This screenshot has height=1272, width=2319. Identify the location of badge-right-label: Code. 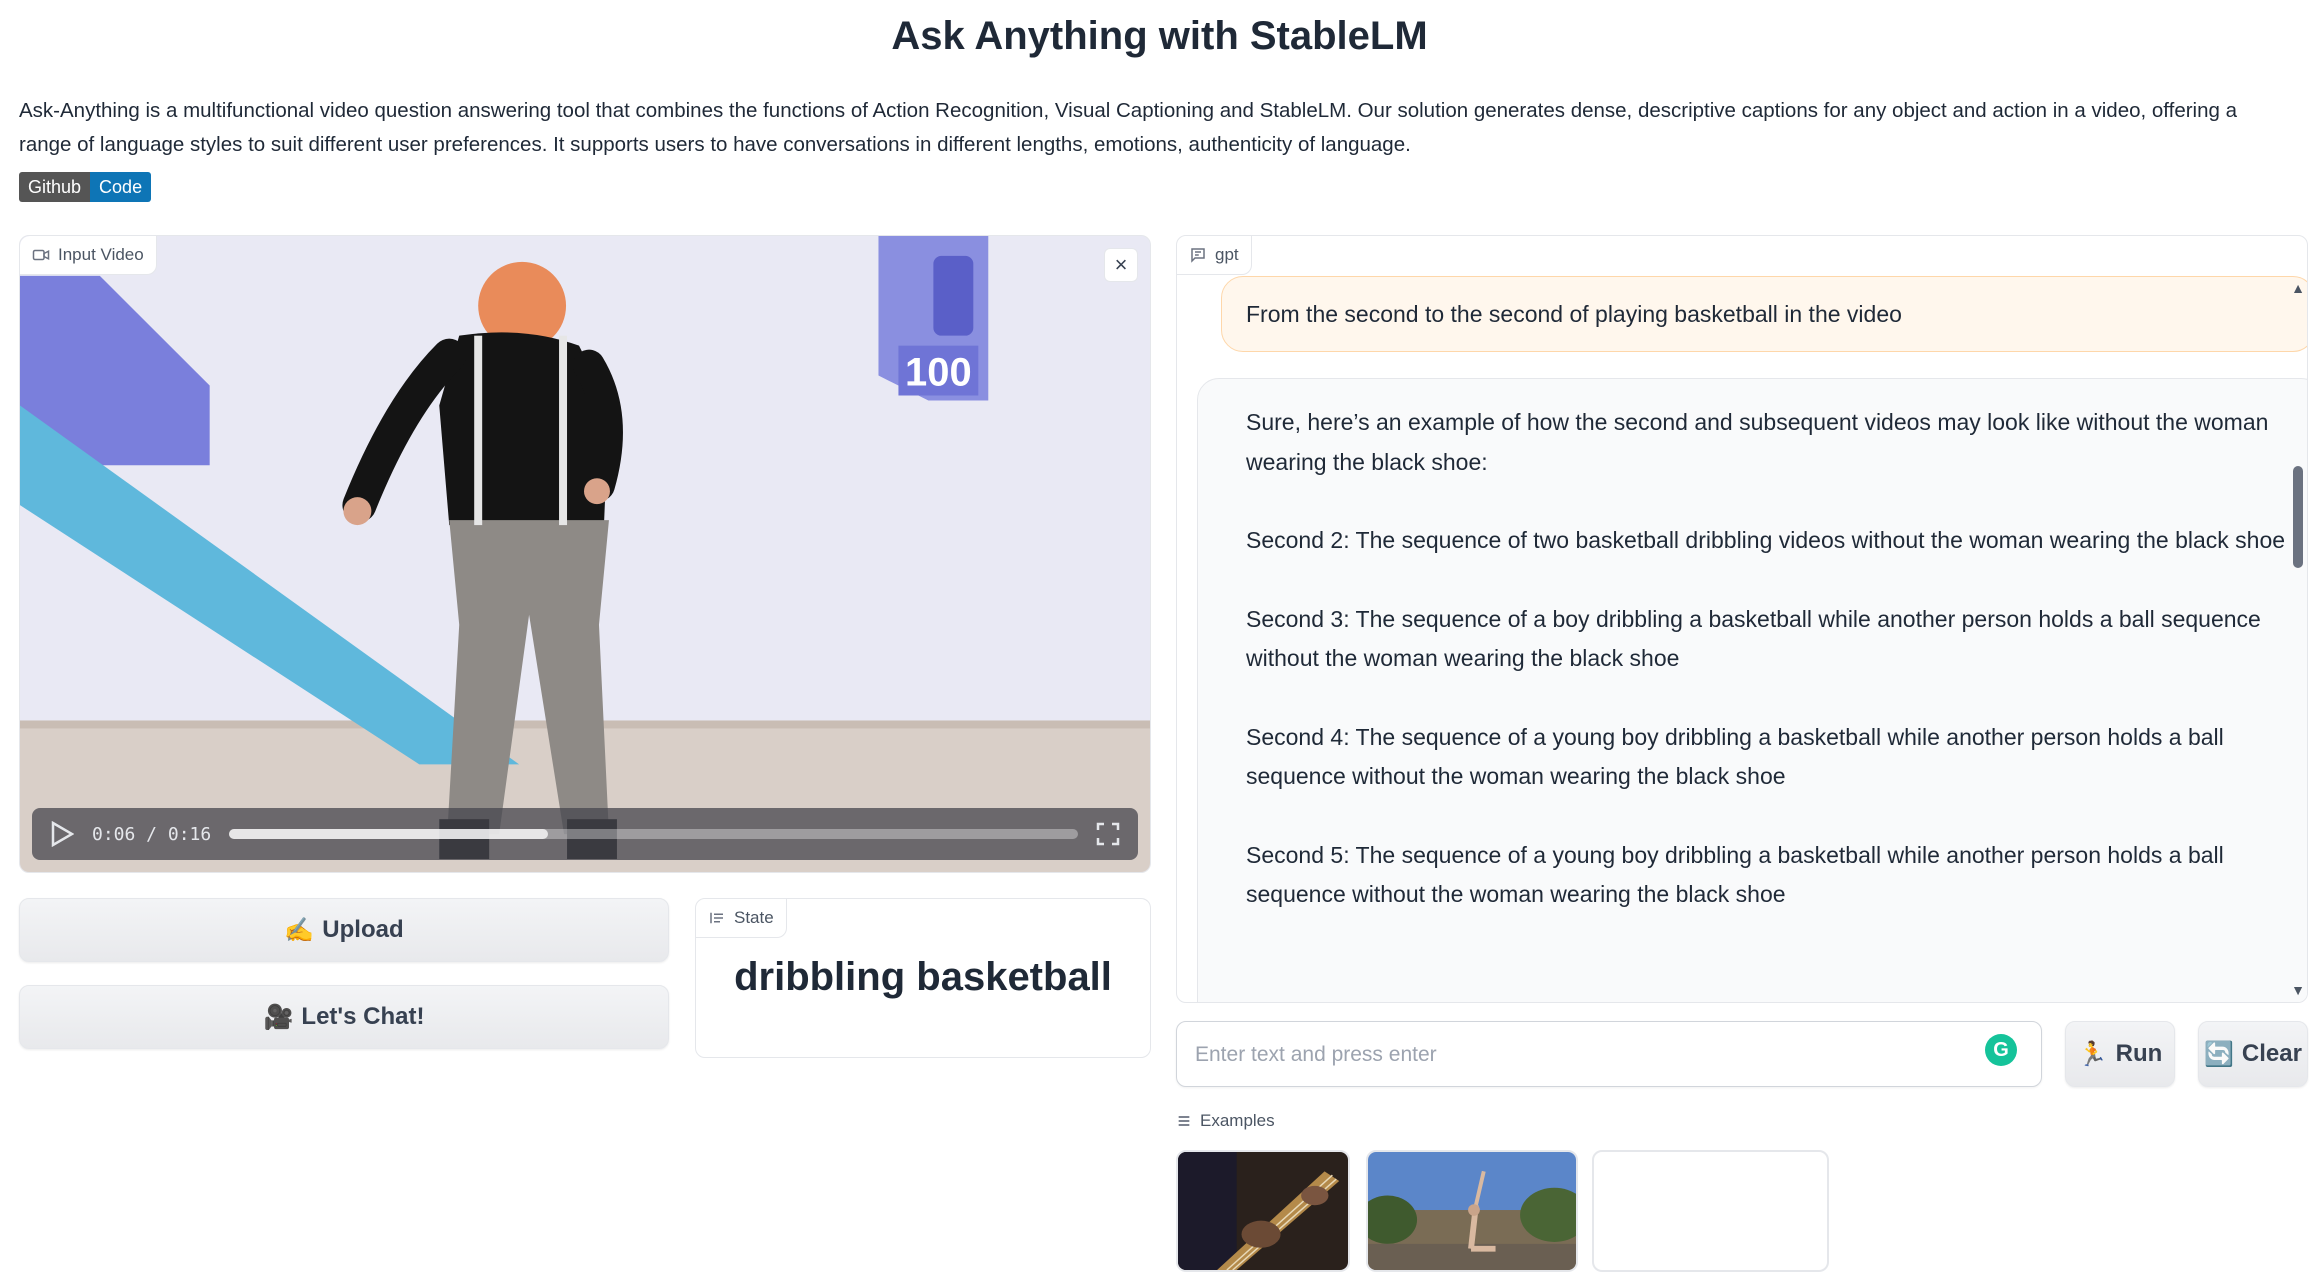
(121, 187).